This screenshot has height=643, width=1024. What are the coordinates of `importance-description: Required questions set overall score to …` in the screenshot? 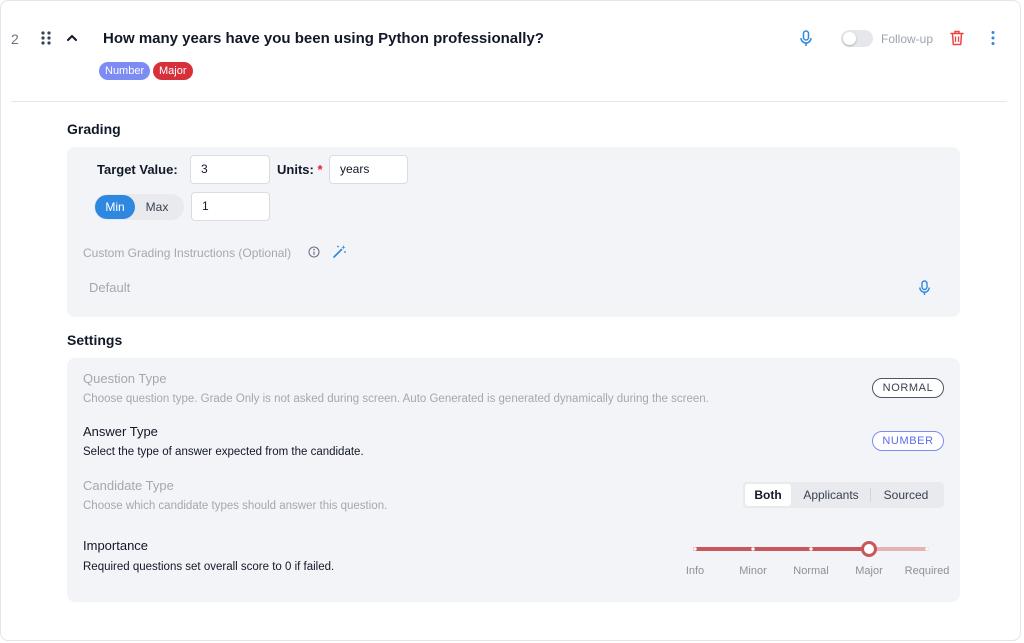 It's located at (209, 567).